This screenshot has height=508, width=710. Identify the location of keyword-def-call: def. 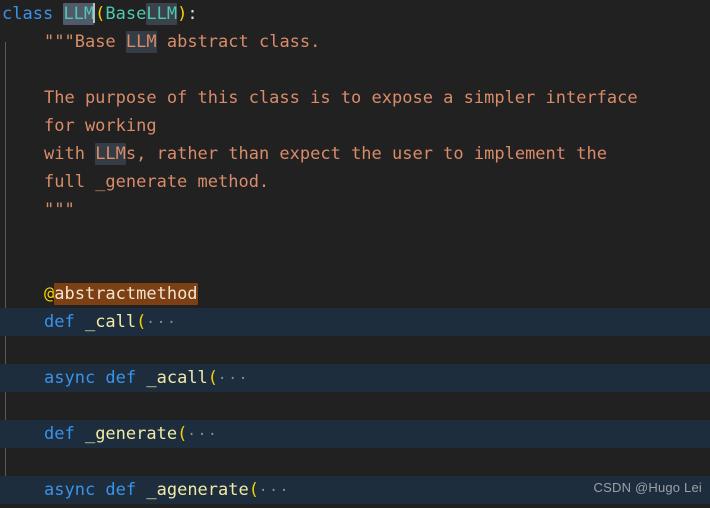
(59, 322).